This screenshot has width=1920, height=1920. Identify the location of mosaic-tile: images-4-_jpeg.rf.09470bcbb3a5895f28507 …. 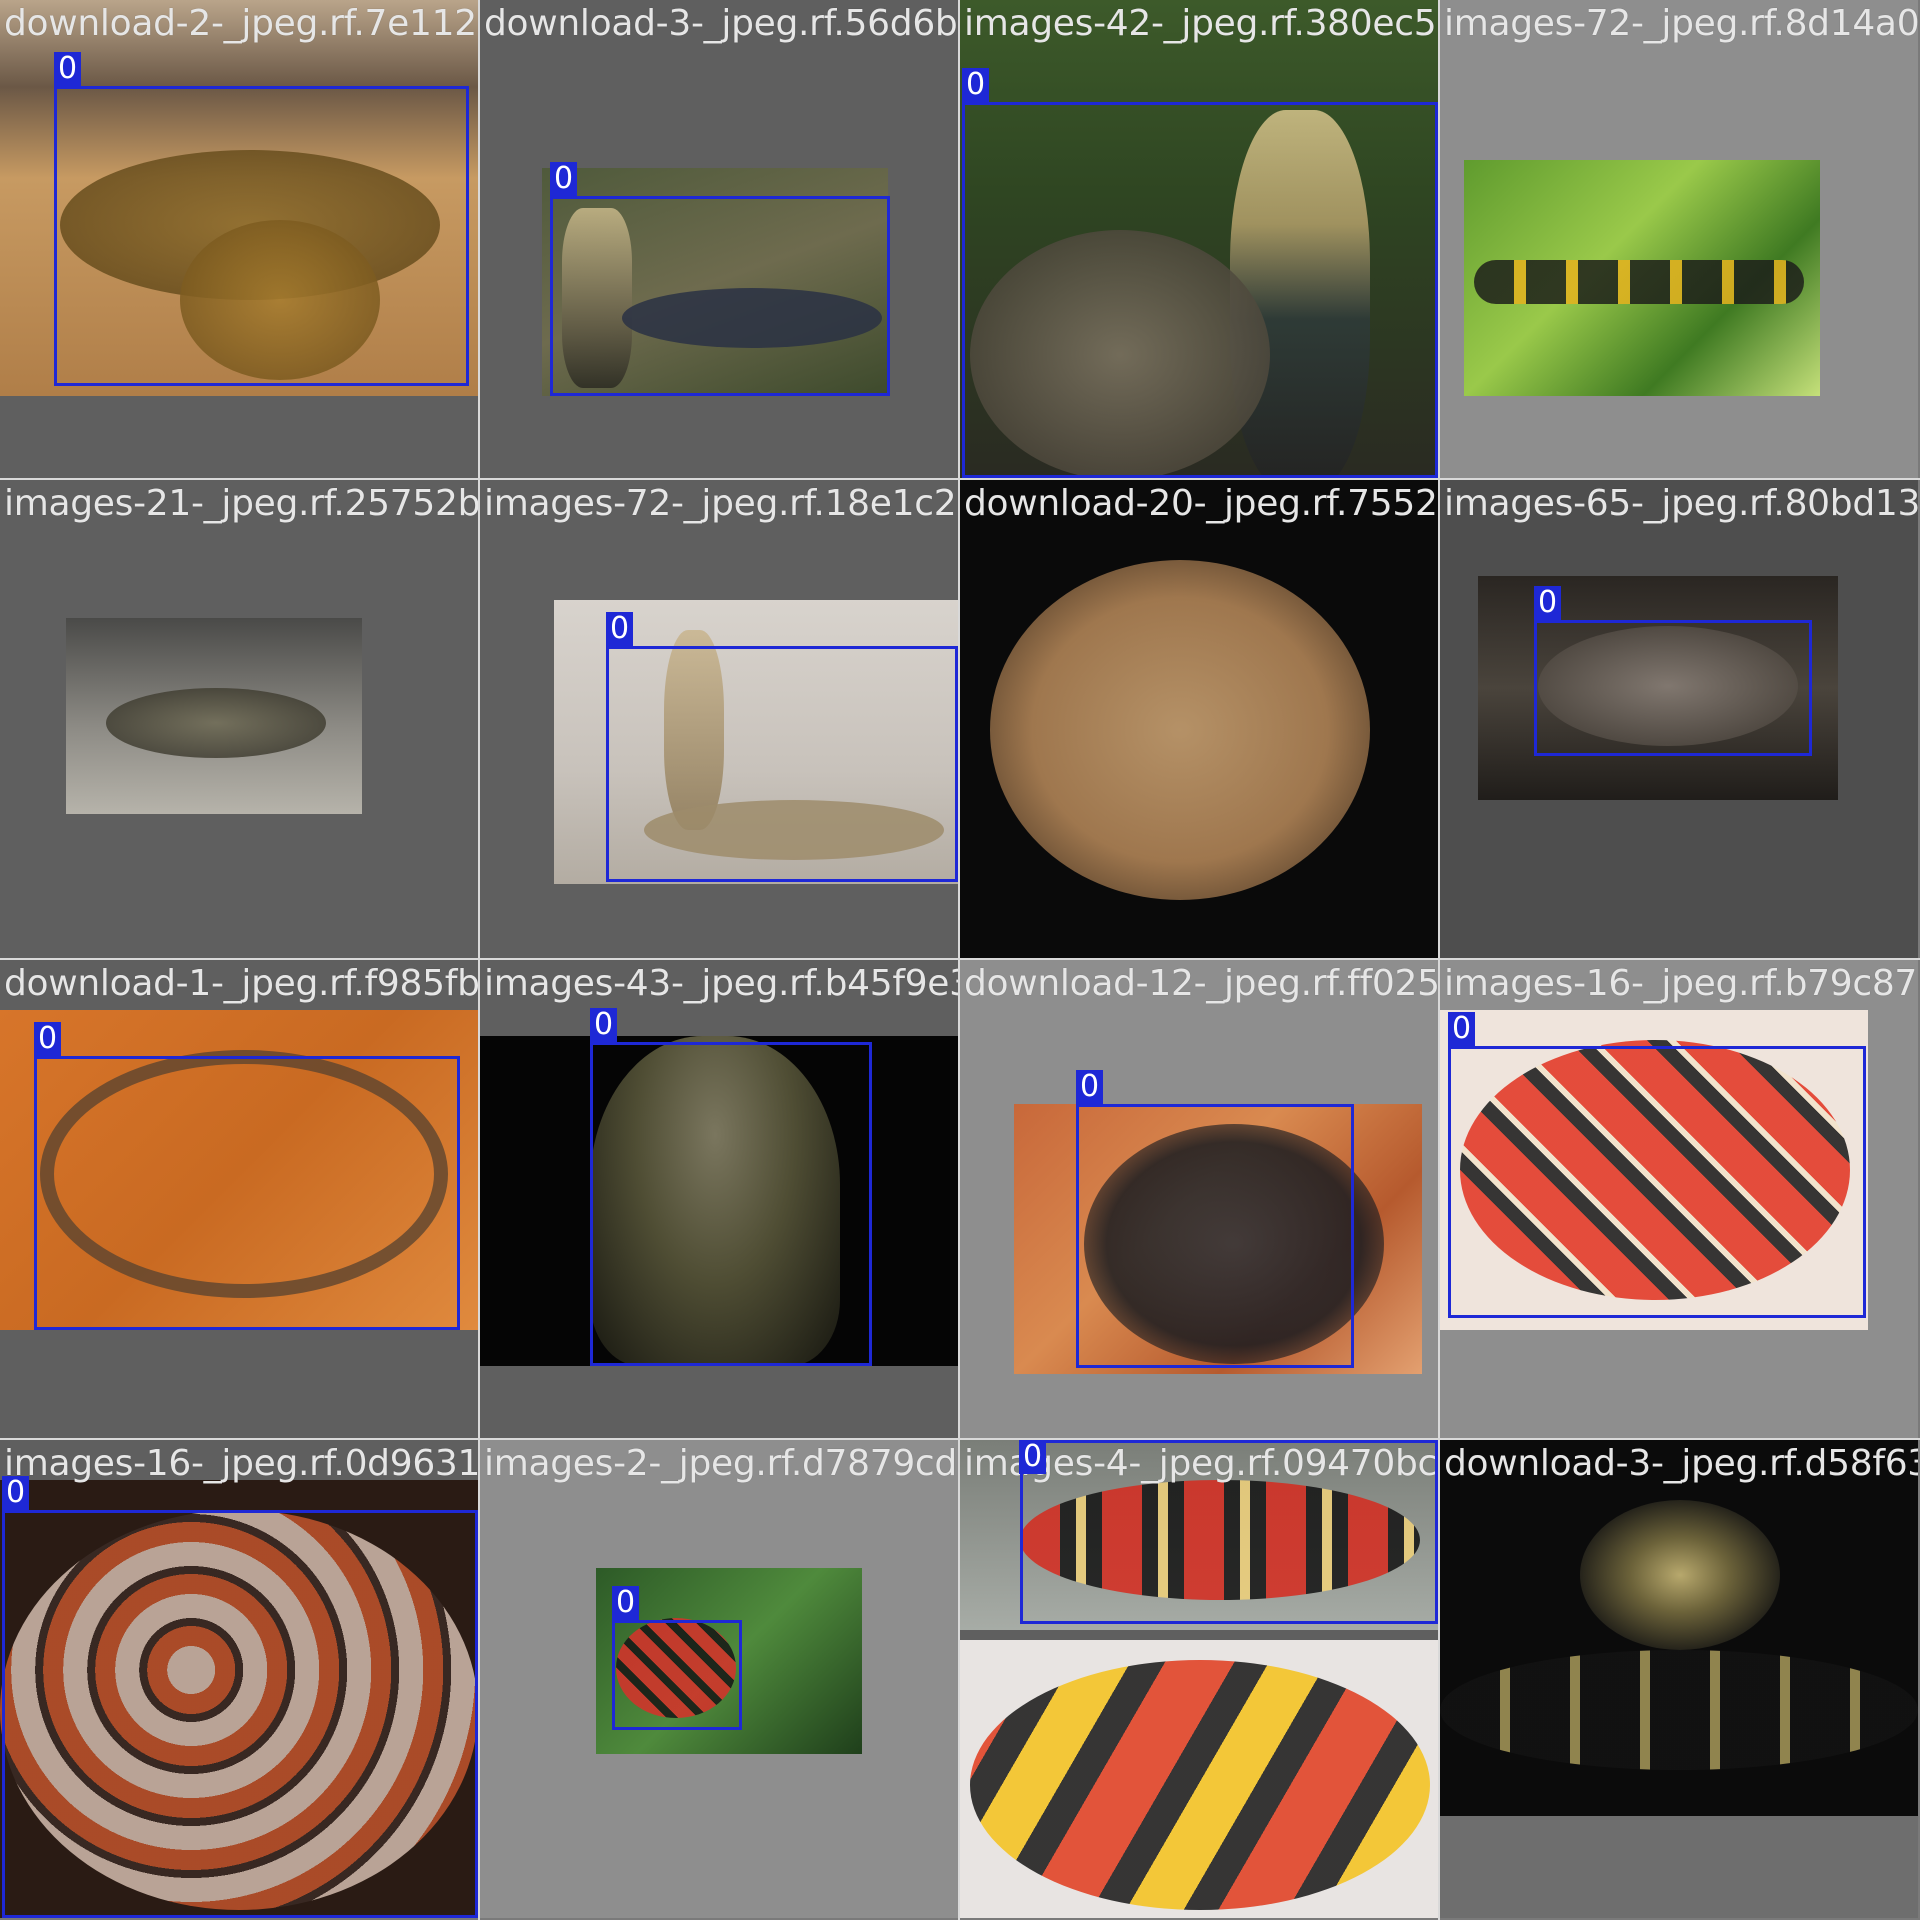
(1199, 1679).